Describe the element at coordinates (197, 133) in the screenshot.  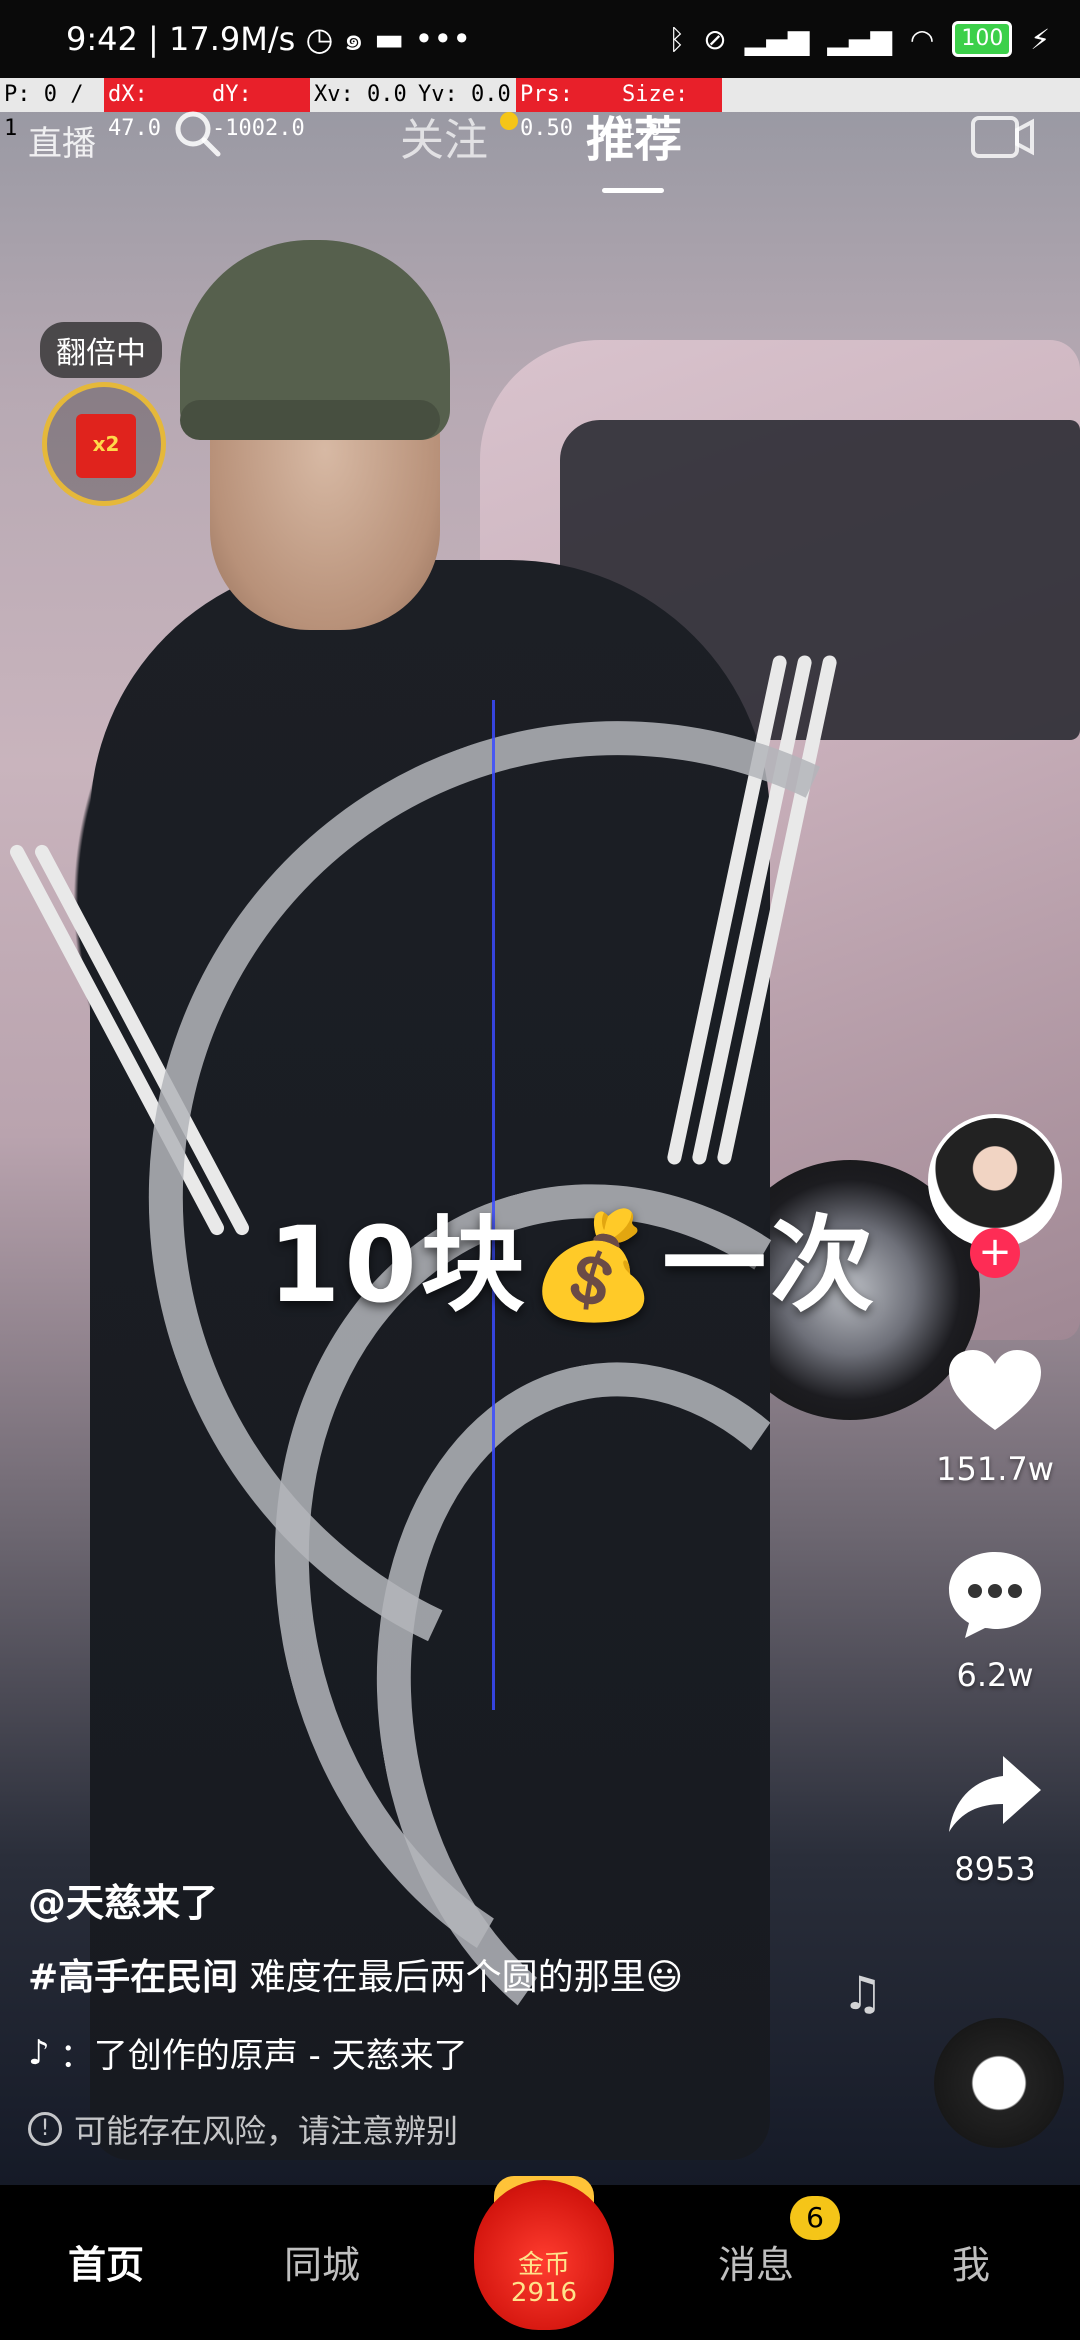
I see `search-icon` at that location.